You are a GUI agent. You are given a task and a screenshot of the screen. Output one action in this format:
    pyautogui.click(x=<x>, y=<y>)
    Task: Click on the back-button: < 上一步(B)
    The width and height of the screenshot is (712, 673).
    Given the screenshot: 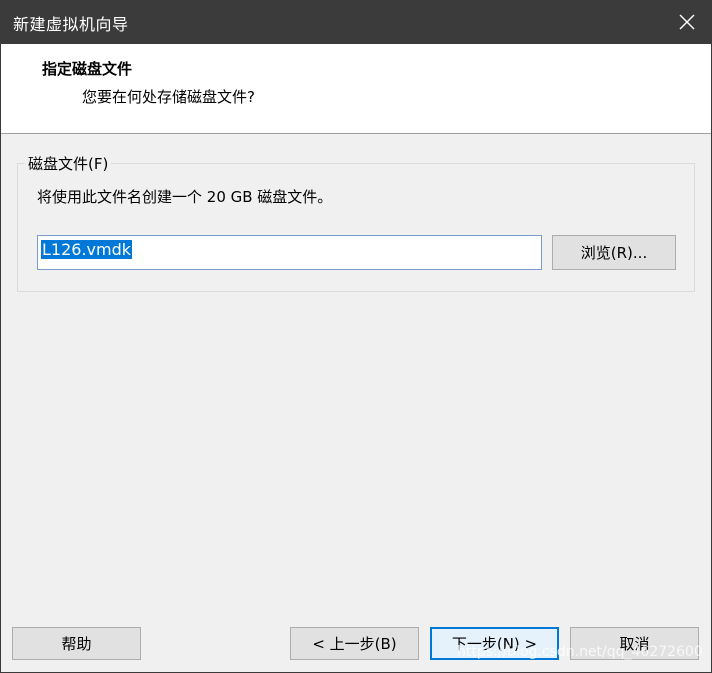 What is the action you would take?
    pyautogui.click(x=354, y=643)
    